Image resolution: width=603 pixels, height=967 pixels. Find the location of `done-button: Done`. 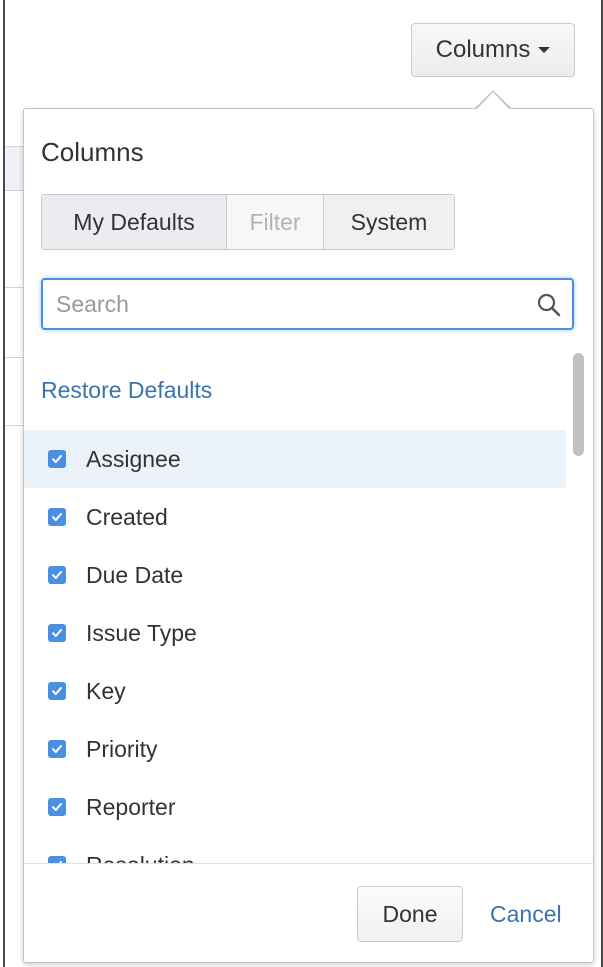

done-button: Done is located at coordinates (410, 914).